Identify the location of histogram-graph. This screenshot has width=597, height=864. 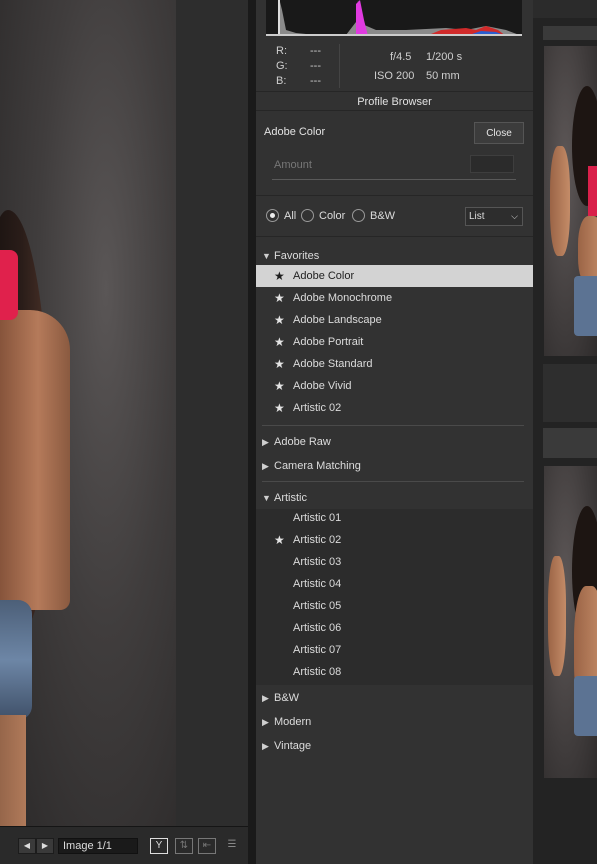
(394, 18).